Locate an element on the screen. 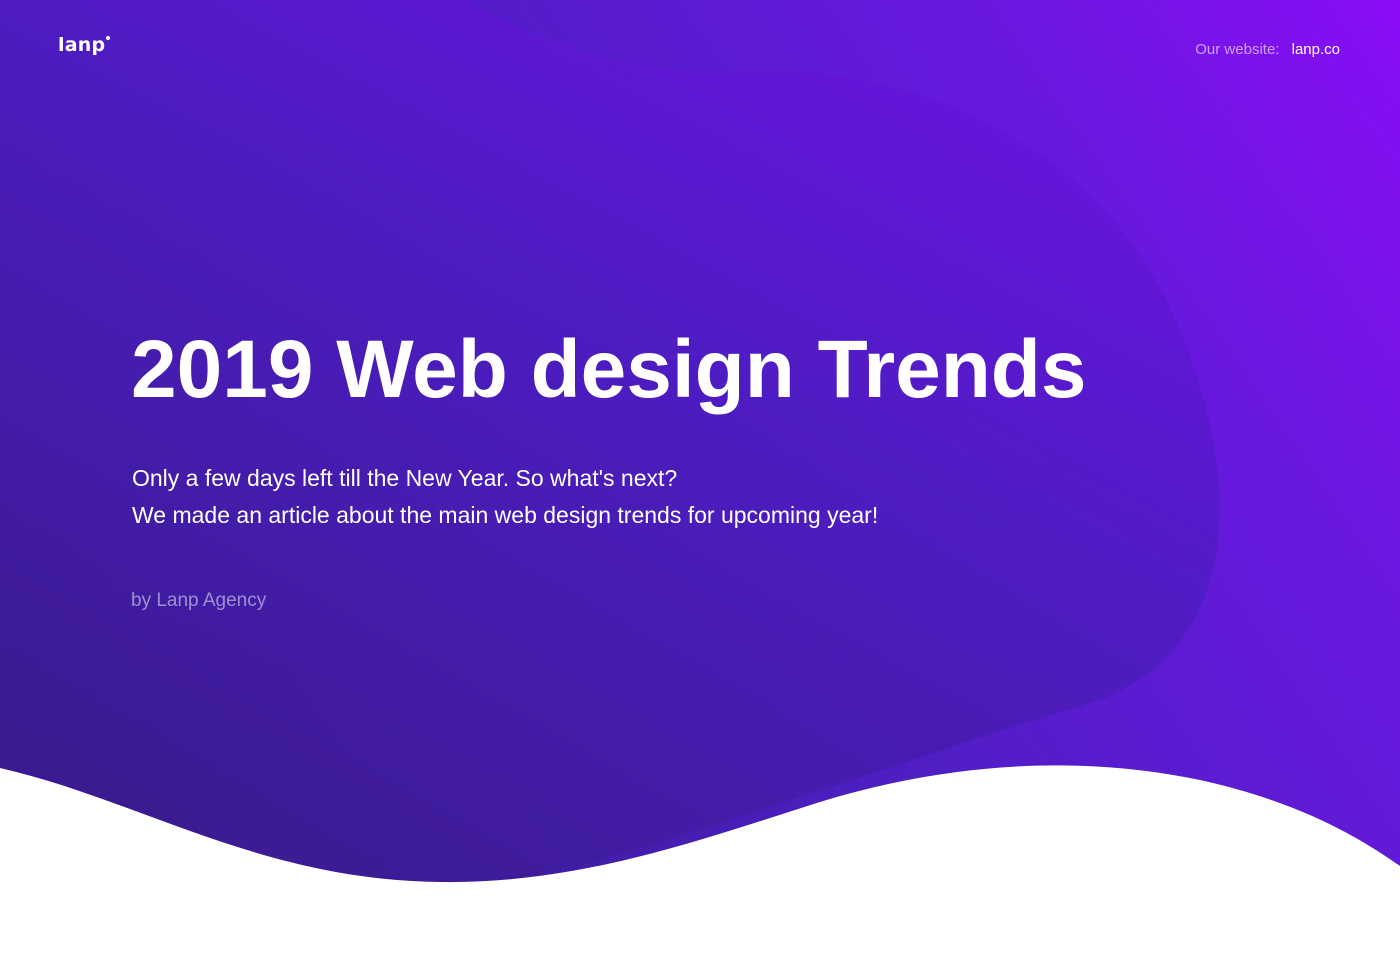 The height and width of the screenshot is (963, 1400). website-link: lanp.co is located at coordinates (1316, 49).